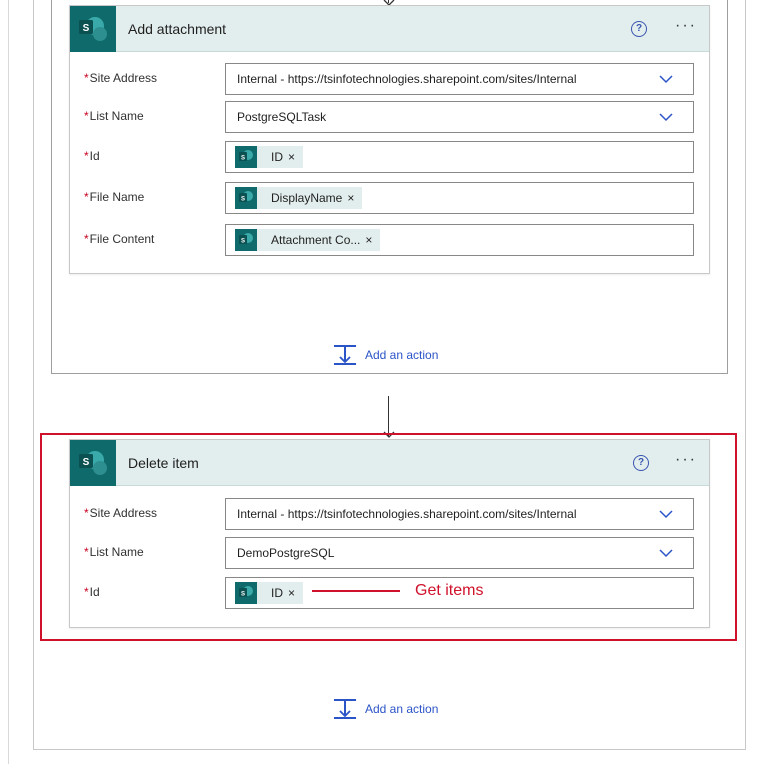 This screenshot has height=764, width=768. What do you see at coordinates (388, 416) in the screenshot?
I see `connector-arrow-middle` at bounding box center [388, 416].